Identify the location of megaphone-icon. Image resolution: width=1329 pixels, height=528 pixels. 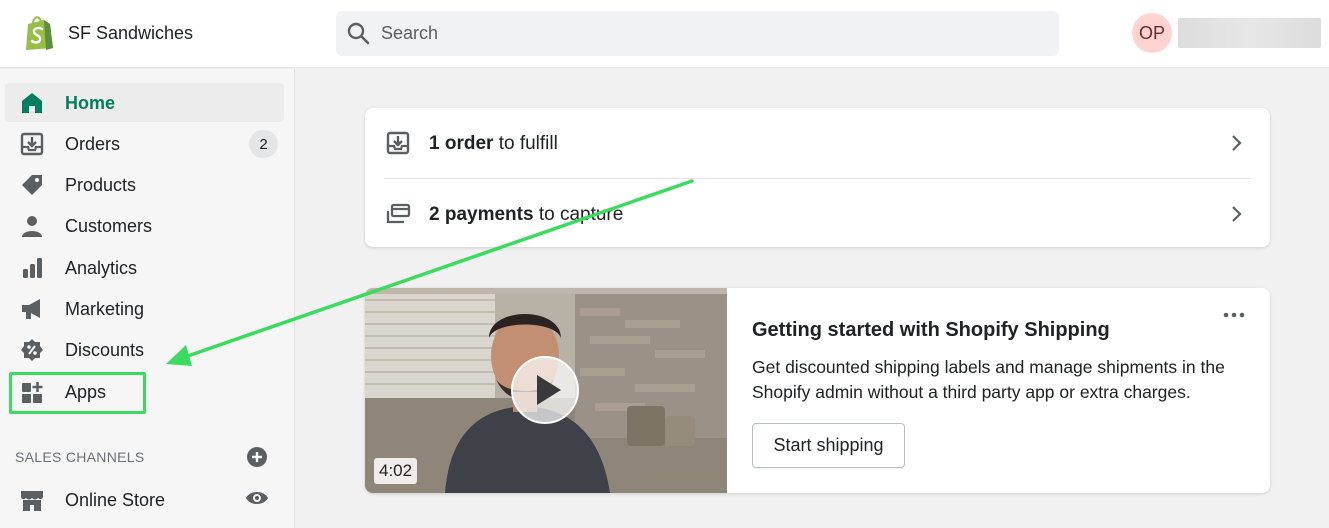
(31, 309).